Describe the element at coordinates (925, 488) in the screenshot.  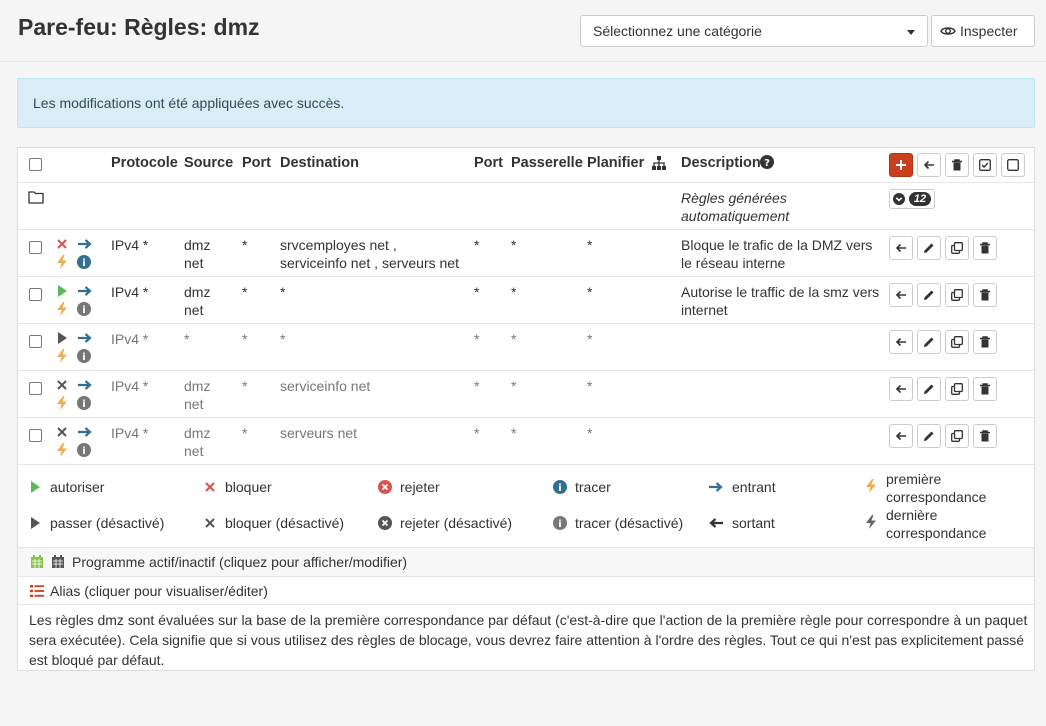
I see `legend-first-match: première correspondance` at that location.